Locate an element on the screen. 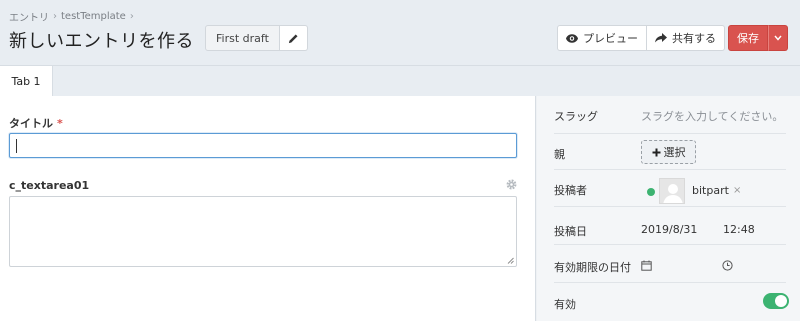 The width and height of the screenshot is (800, 321). toggle-knob is located at coordinates (781, 301).